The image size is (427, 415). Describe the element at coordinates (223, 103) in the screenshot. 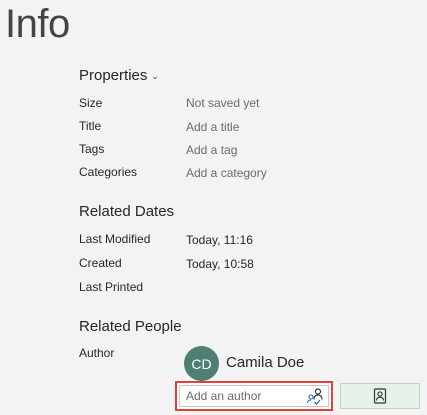

I see `size-value: Not saved yet` at that location.